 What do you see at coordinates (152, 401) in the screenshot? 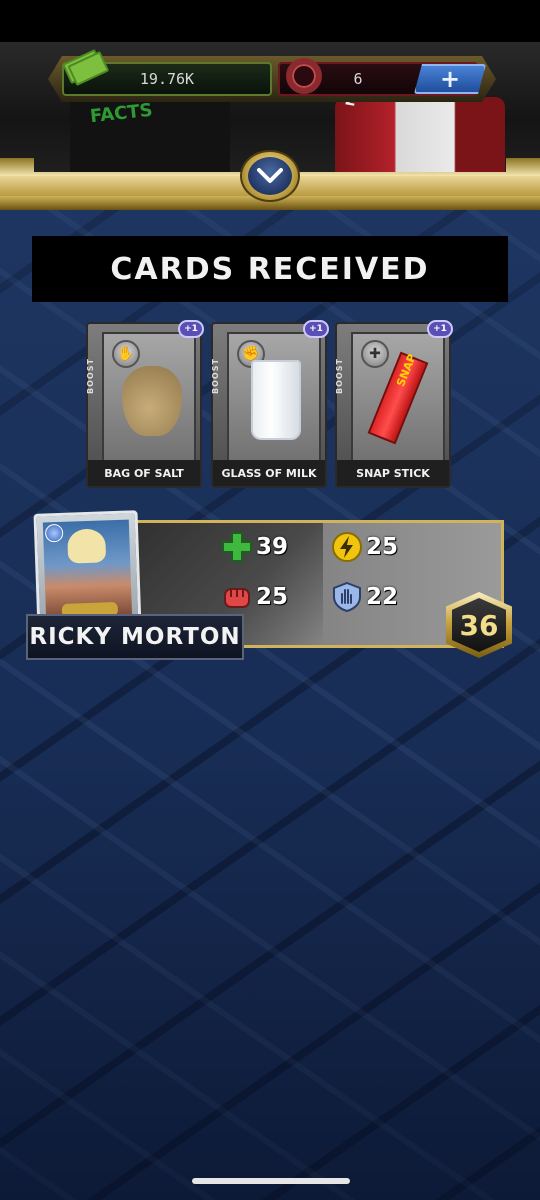
I see `bag-of-salt-image` at bounding box center [152, 401].